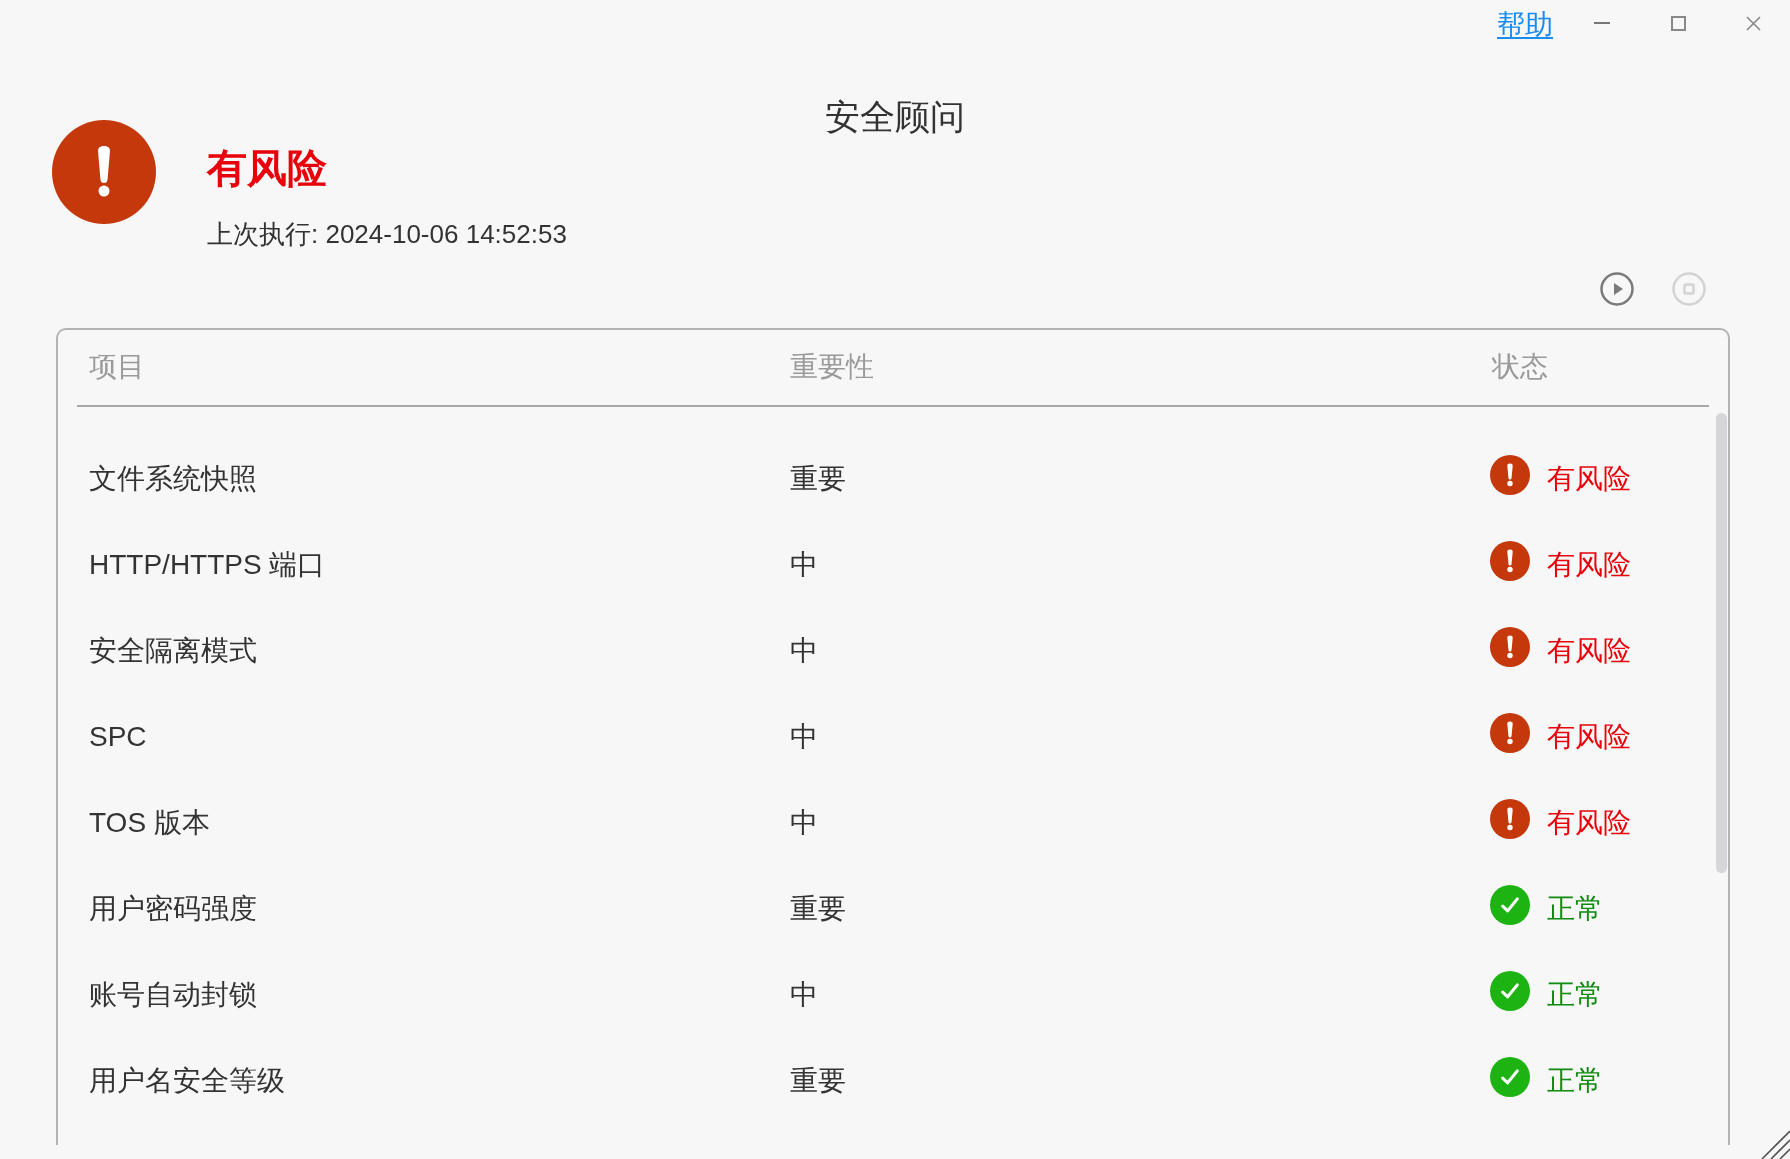 The image size is (1790, 1159). Describe the element at coordinates (1775, 1144) in the screenshot. I see `resize-grip-icon` at that location.